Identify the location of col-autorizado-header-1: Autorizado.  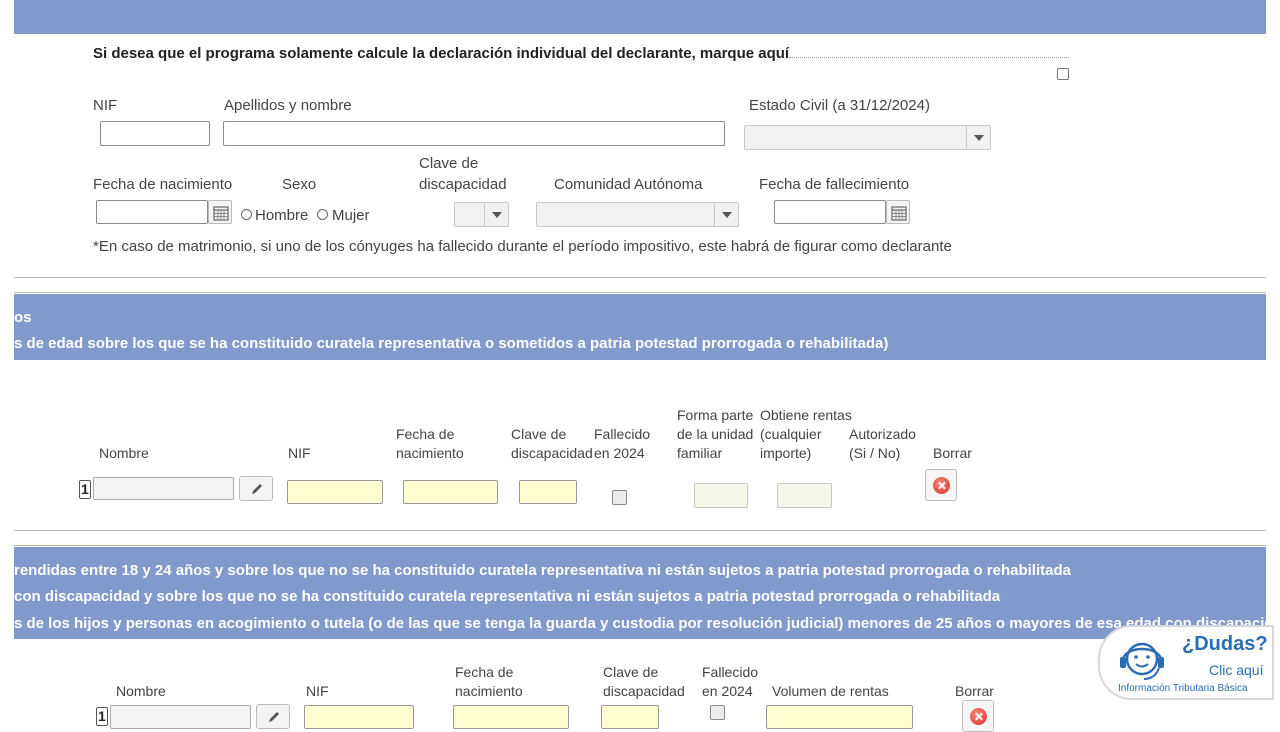
(882, 434).